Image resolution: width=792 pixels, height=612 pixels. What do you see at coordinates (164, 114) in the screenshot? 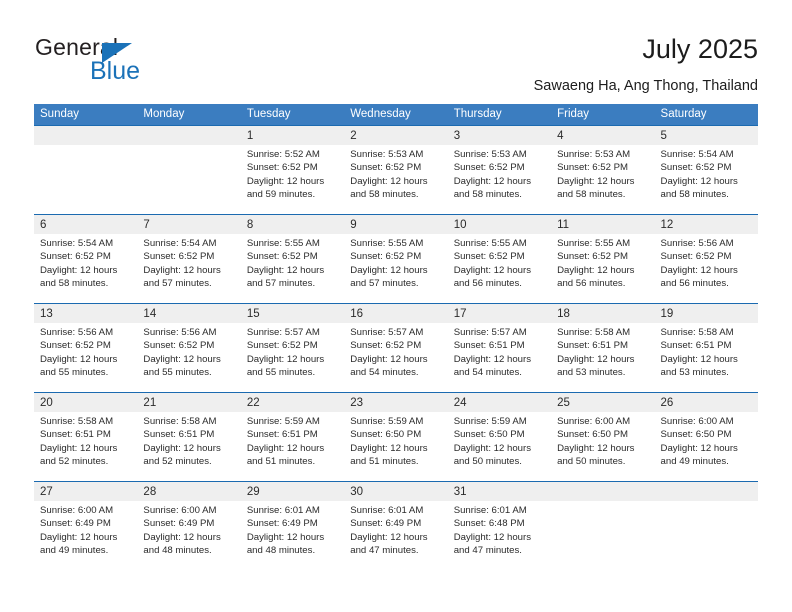
I see `weekday-monday: Monday` at bounding box center [164, 114].